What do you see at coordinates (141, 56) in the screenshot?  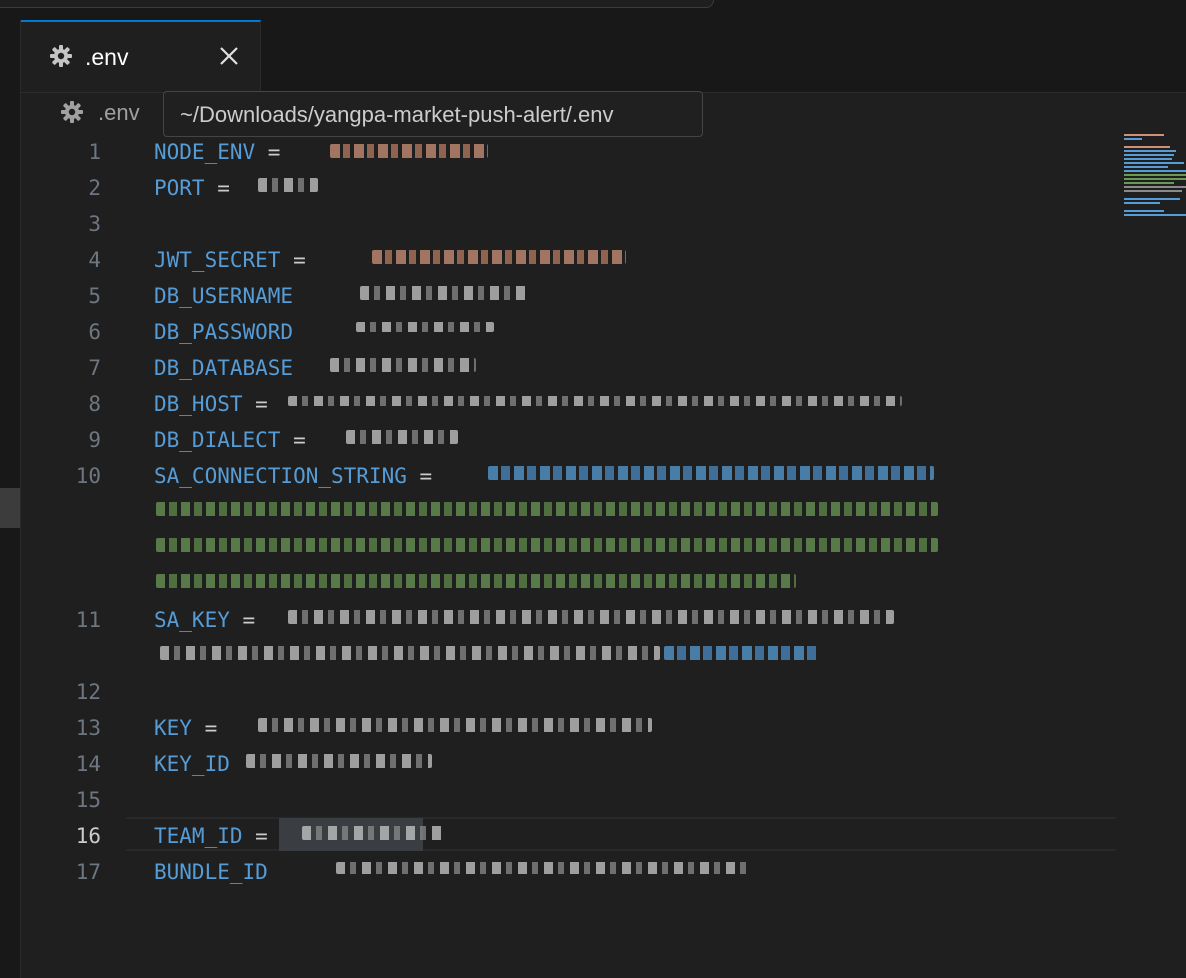 I see `tab-env: .env` at bounding box center [141, 56].